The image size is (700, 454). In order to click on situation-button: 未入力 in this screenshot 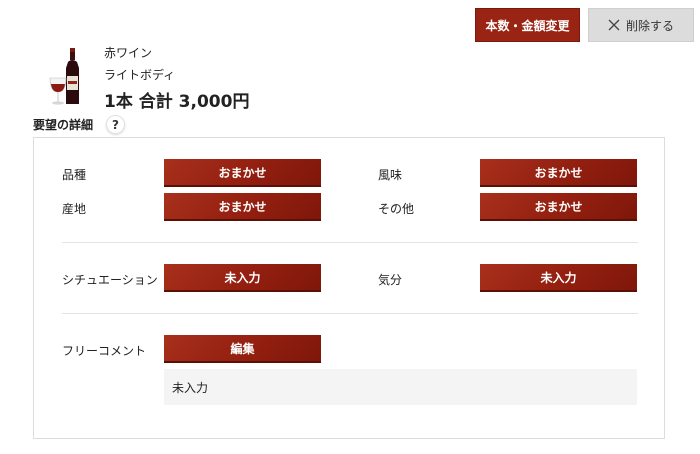, I will do `click(242, 278)`.